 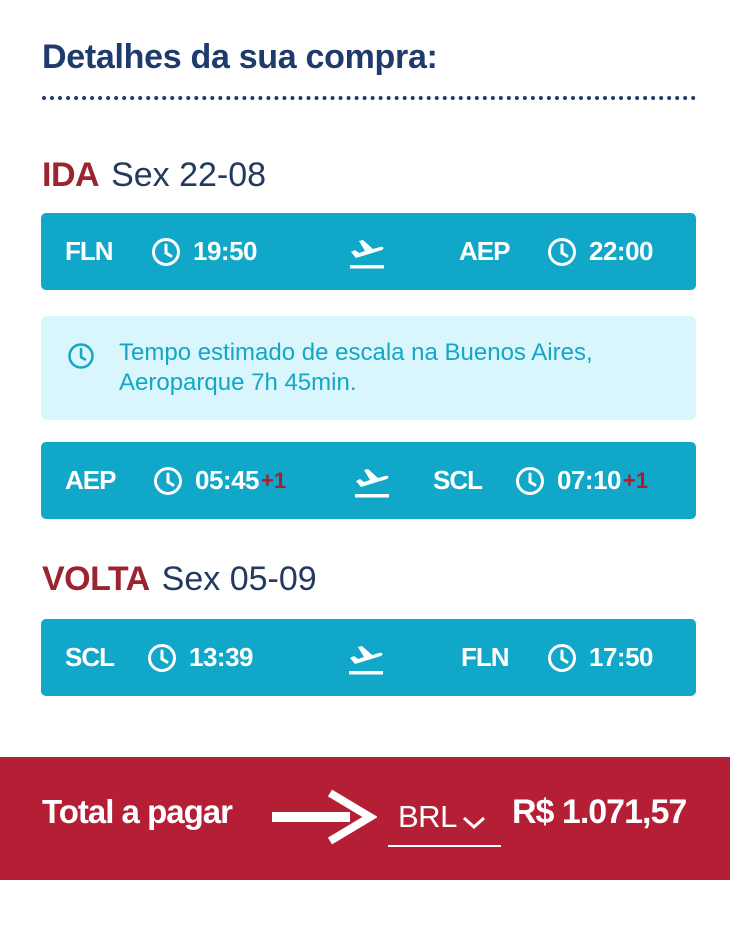 I want to click on outbound-date: Sex 22-08, so click(x=189, y=175).